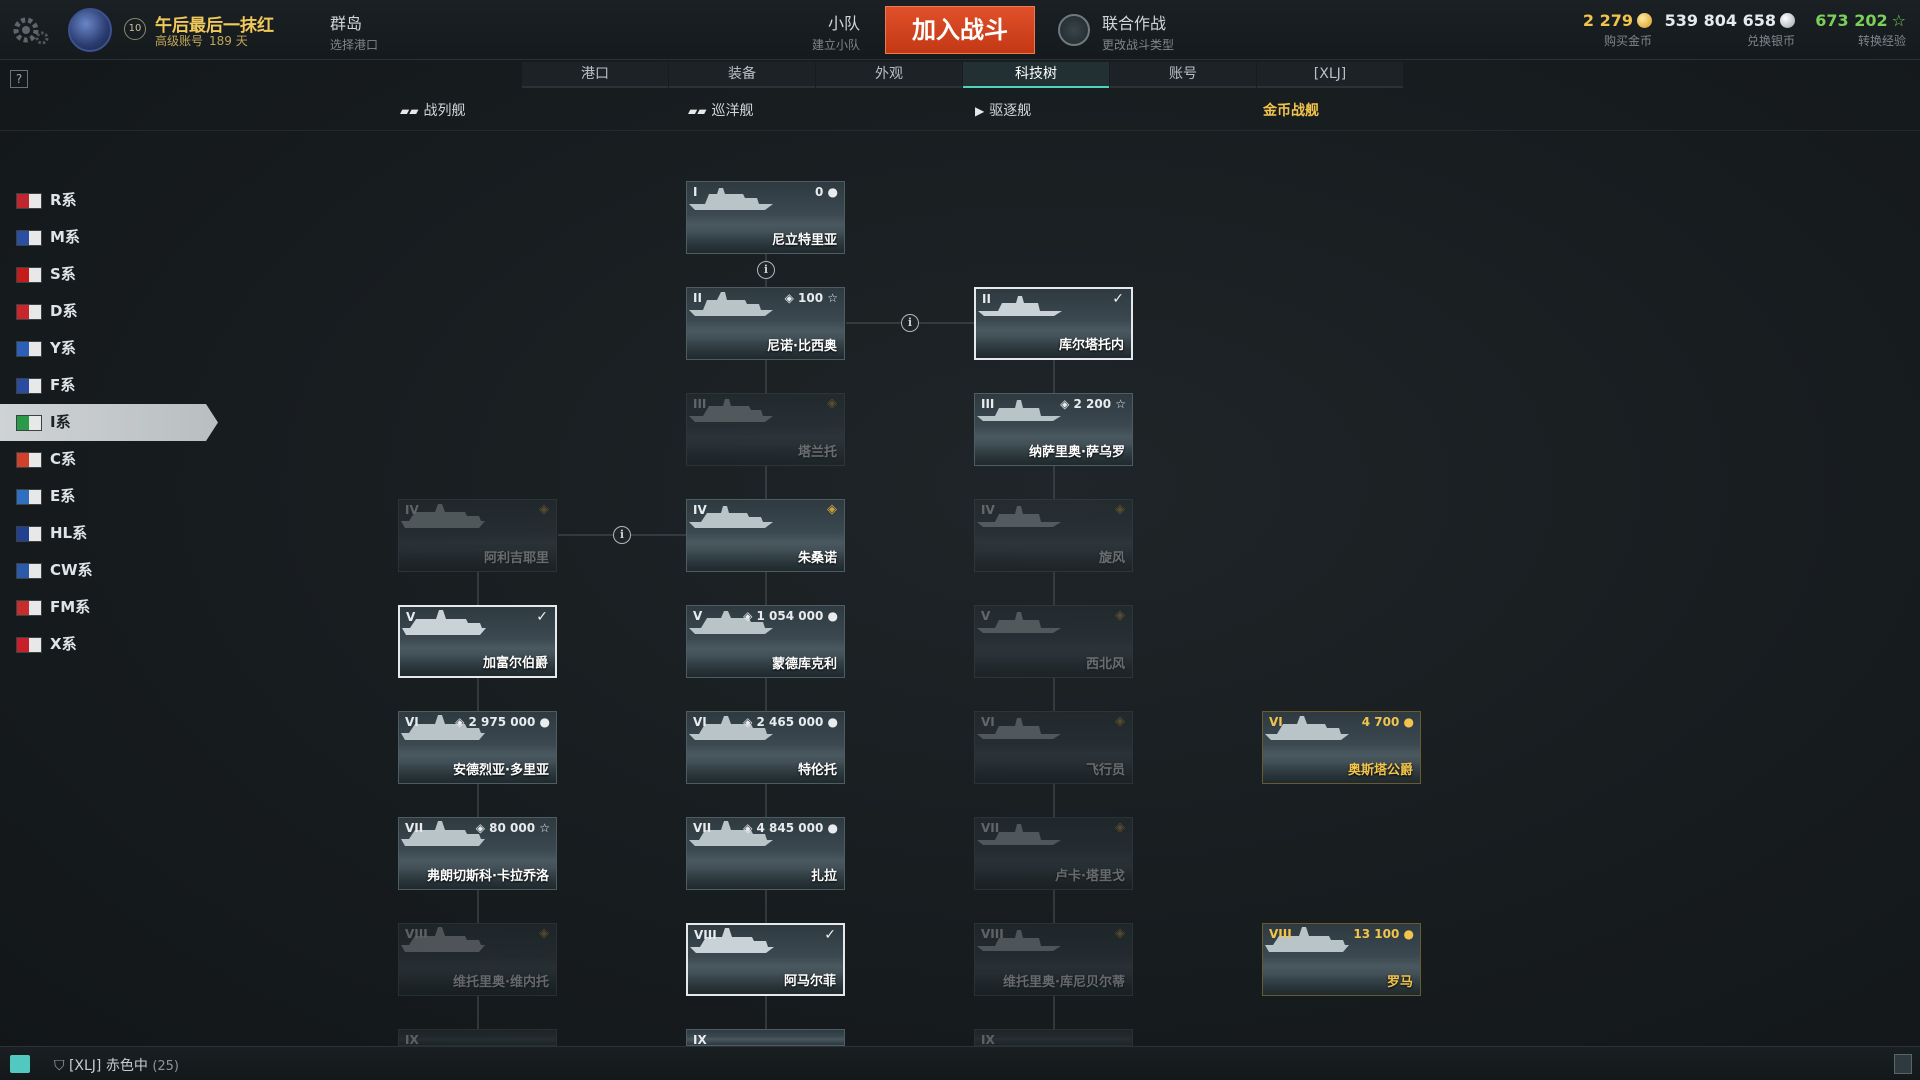 This screenshot has width=1920, height=1080. What do you see at coordinates (843, 23) in the screenshot?
I see `division-label: 小队` at bounding box center [843, 23].